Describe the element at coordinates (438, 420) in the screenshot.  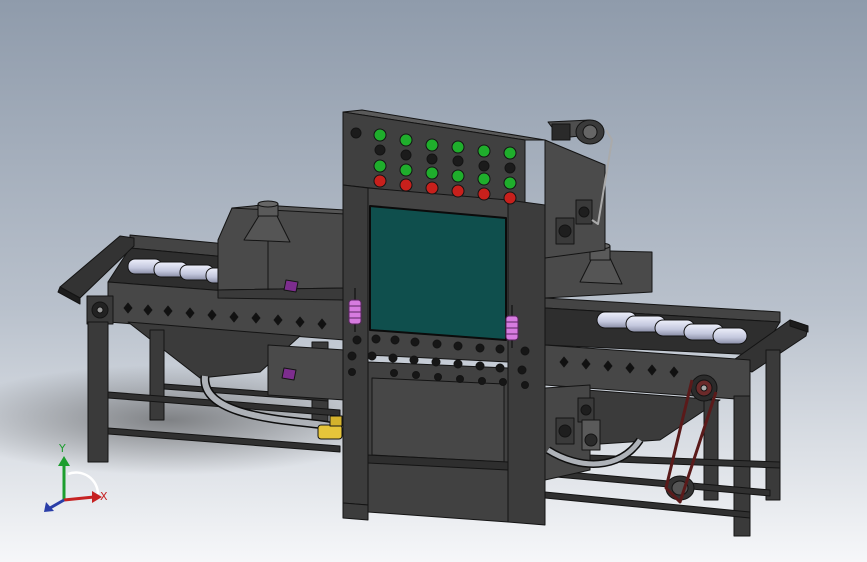
I see `cabinet-lower-door` at that location.